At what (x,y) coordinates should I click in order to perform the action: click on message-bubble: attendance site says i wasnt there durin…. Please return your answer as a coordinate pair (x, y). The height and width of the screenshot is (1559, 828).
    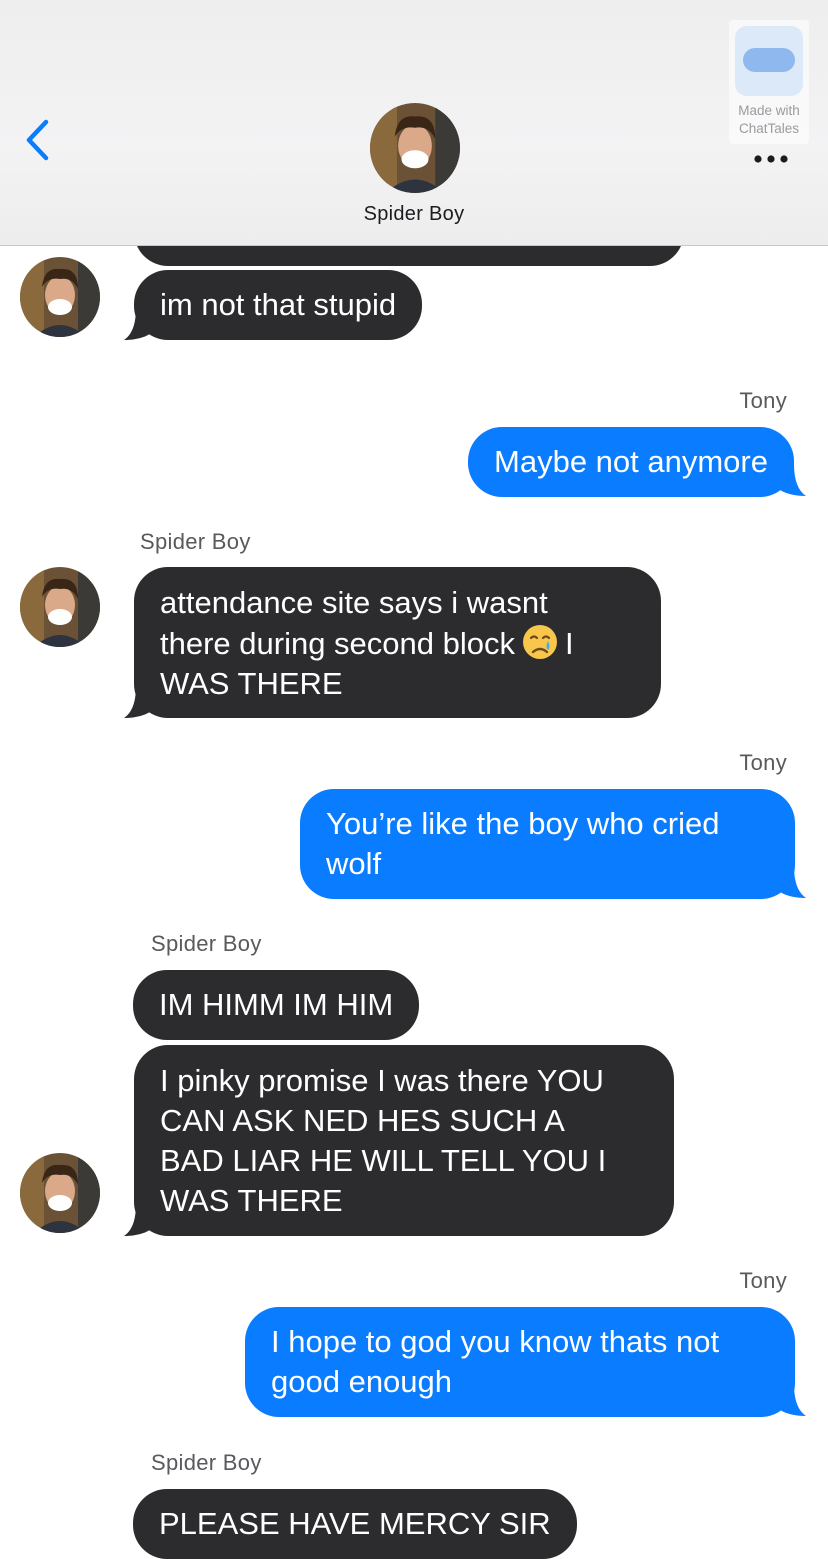
    Looking at the image, I should click on (397, 642).